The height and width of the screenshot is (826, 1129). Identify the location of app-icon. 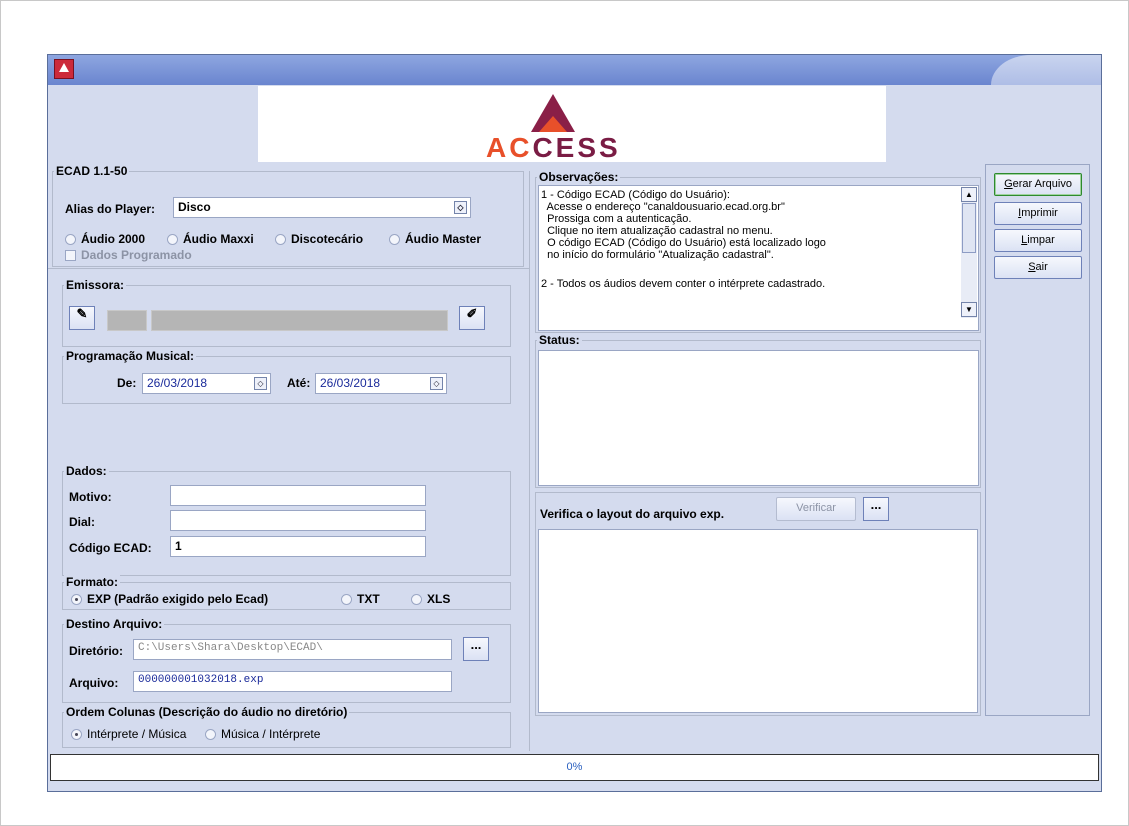
(64, 69).